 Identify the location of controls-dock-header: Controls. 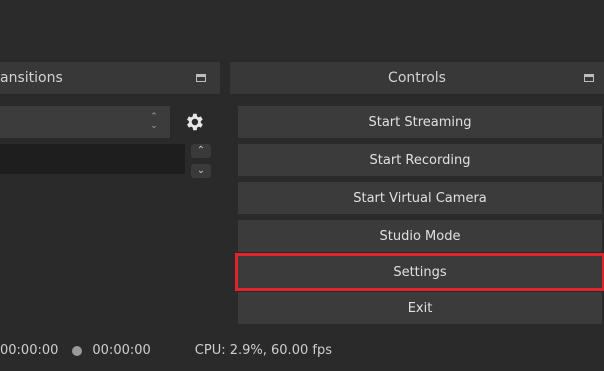
(417, 78).